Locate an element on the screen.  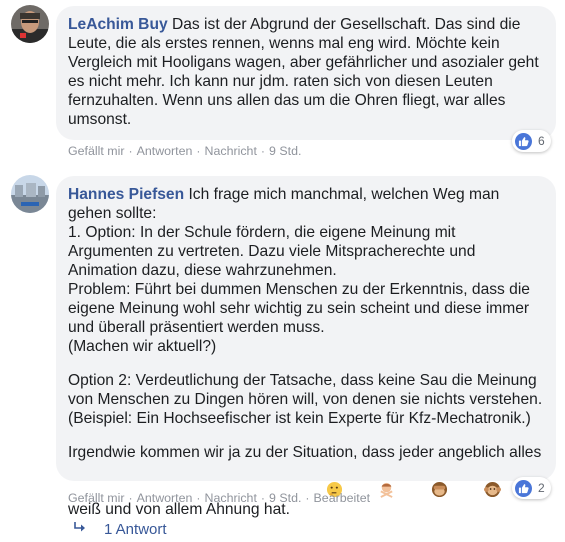
reaction-summary: 6 is located at coordinates (531, 141).